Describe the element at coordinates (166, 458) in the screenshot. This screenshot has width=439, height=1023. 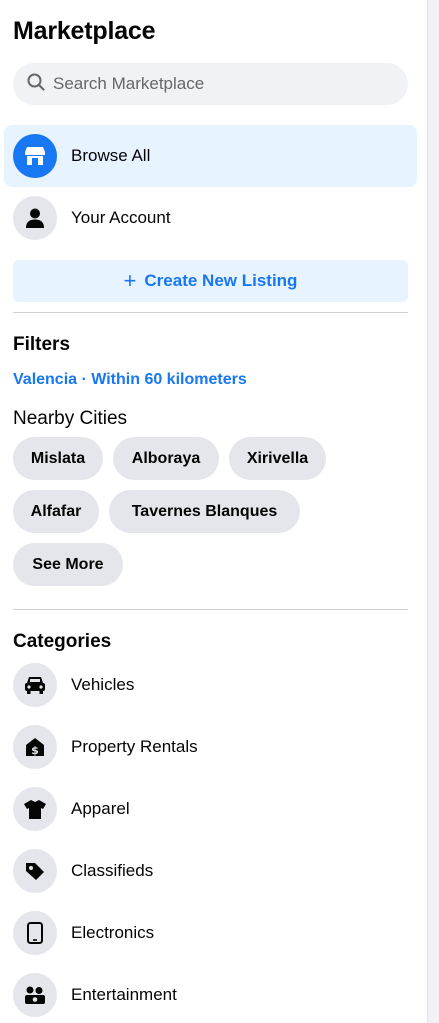
I see `city-chip-alboraya: Alboraya` at that location.